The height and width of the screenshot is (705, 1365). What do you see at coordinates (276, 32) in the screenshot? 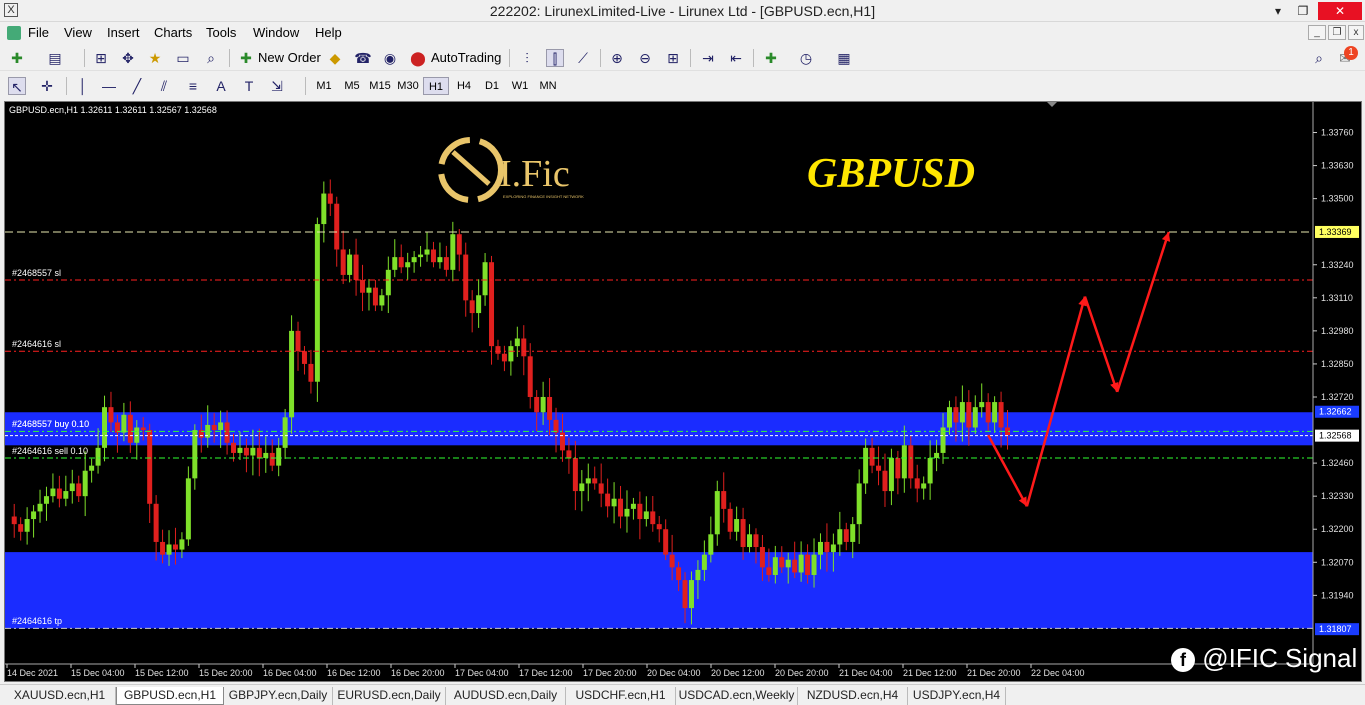
I see `menu-window: Window` at bounding box center [276, 32].